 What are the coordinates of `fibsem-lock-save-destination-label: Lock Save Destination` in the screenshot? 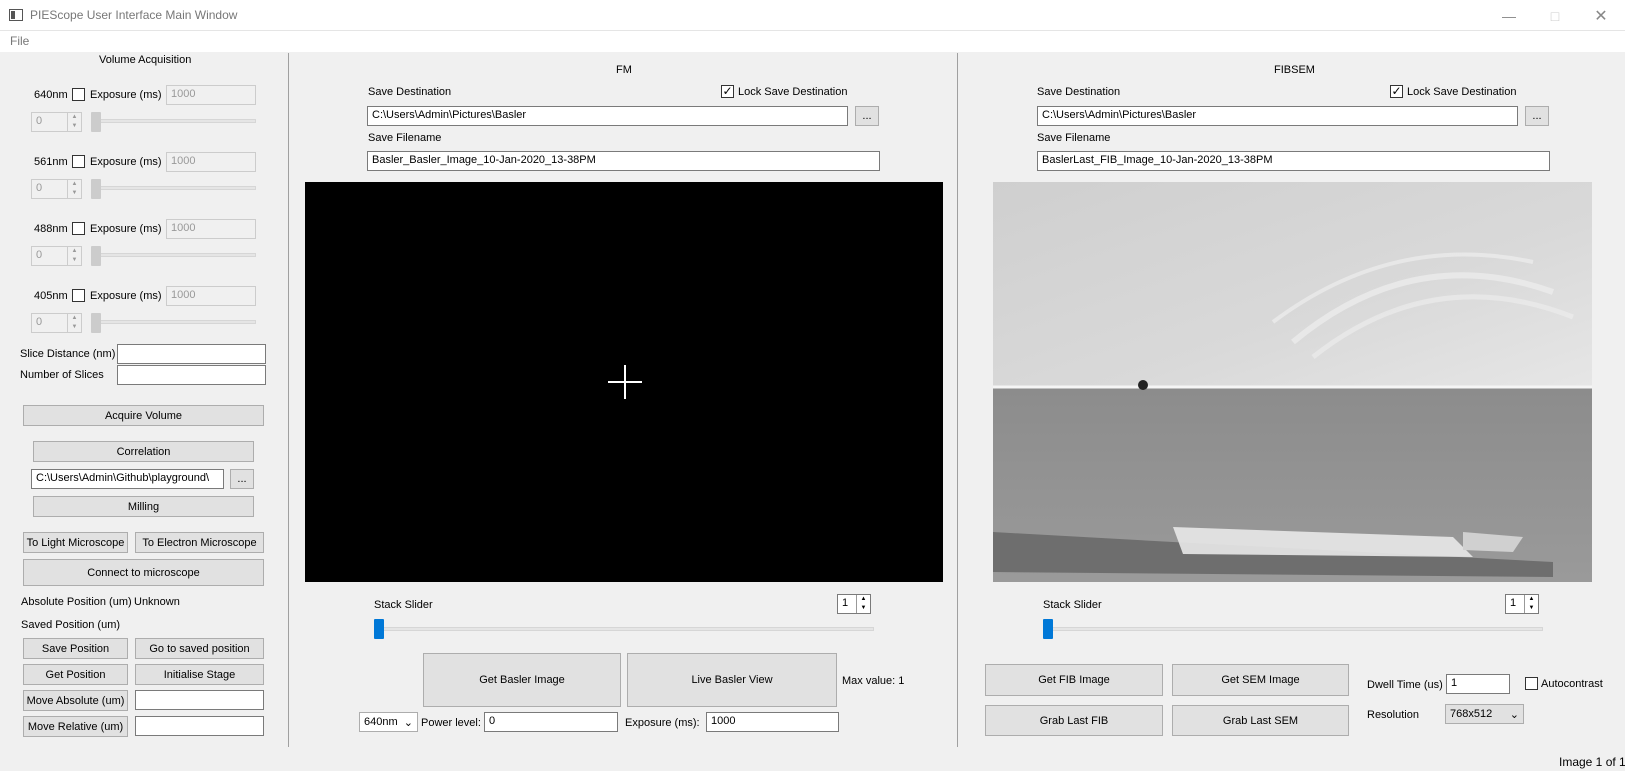 It's located at (1462, 92).